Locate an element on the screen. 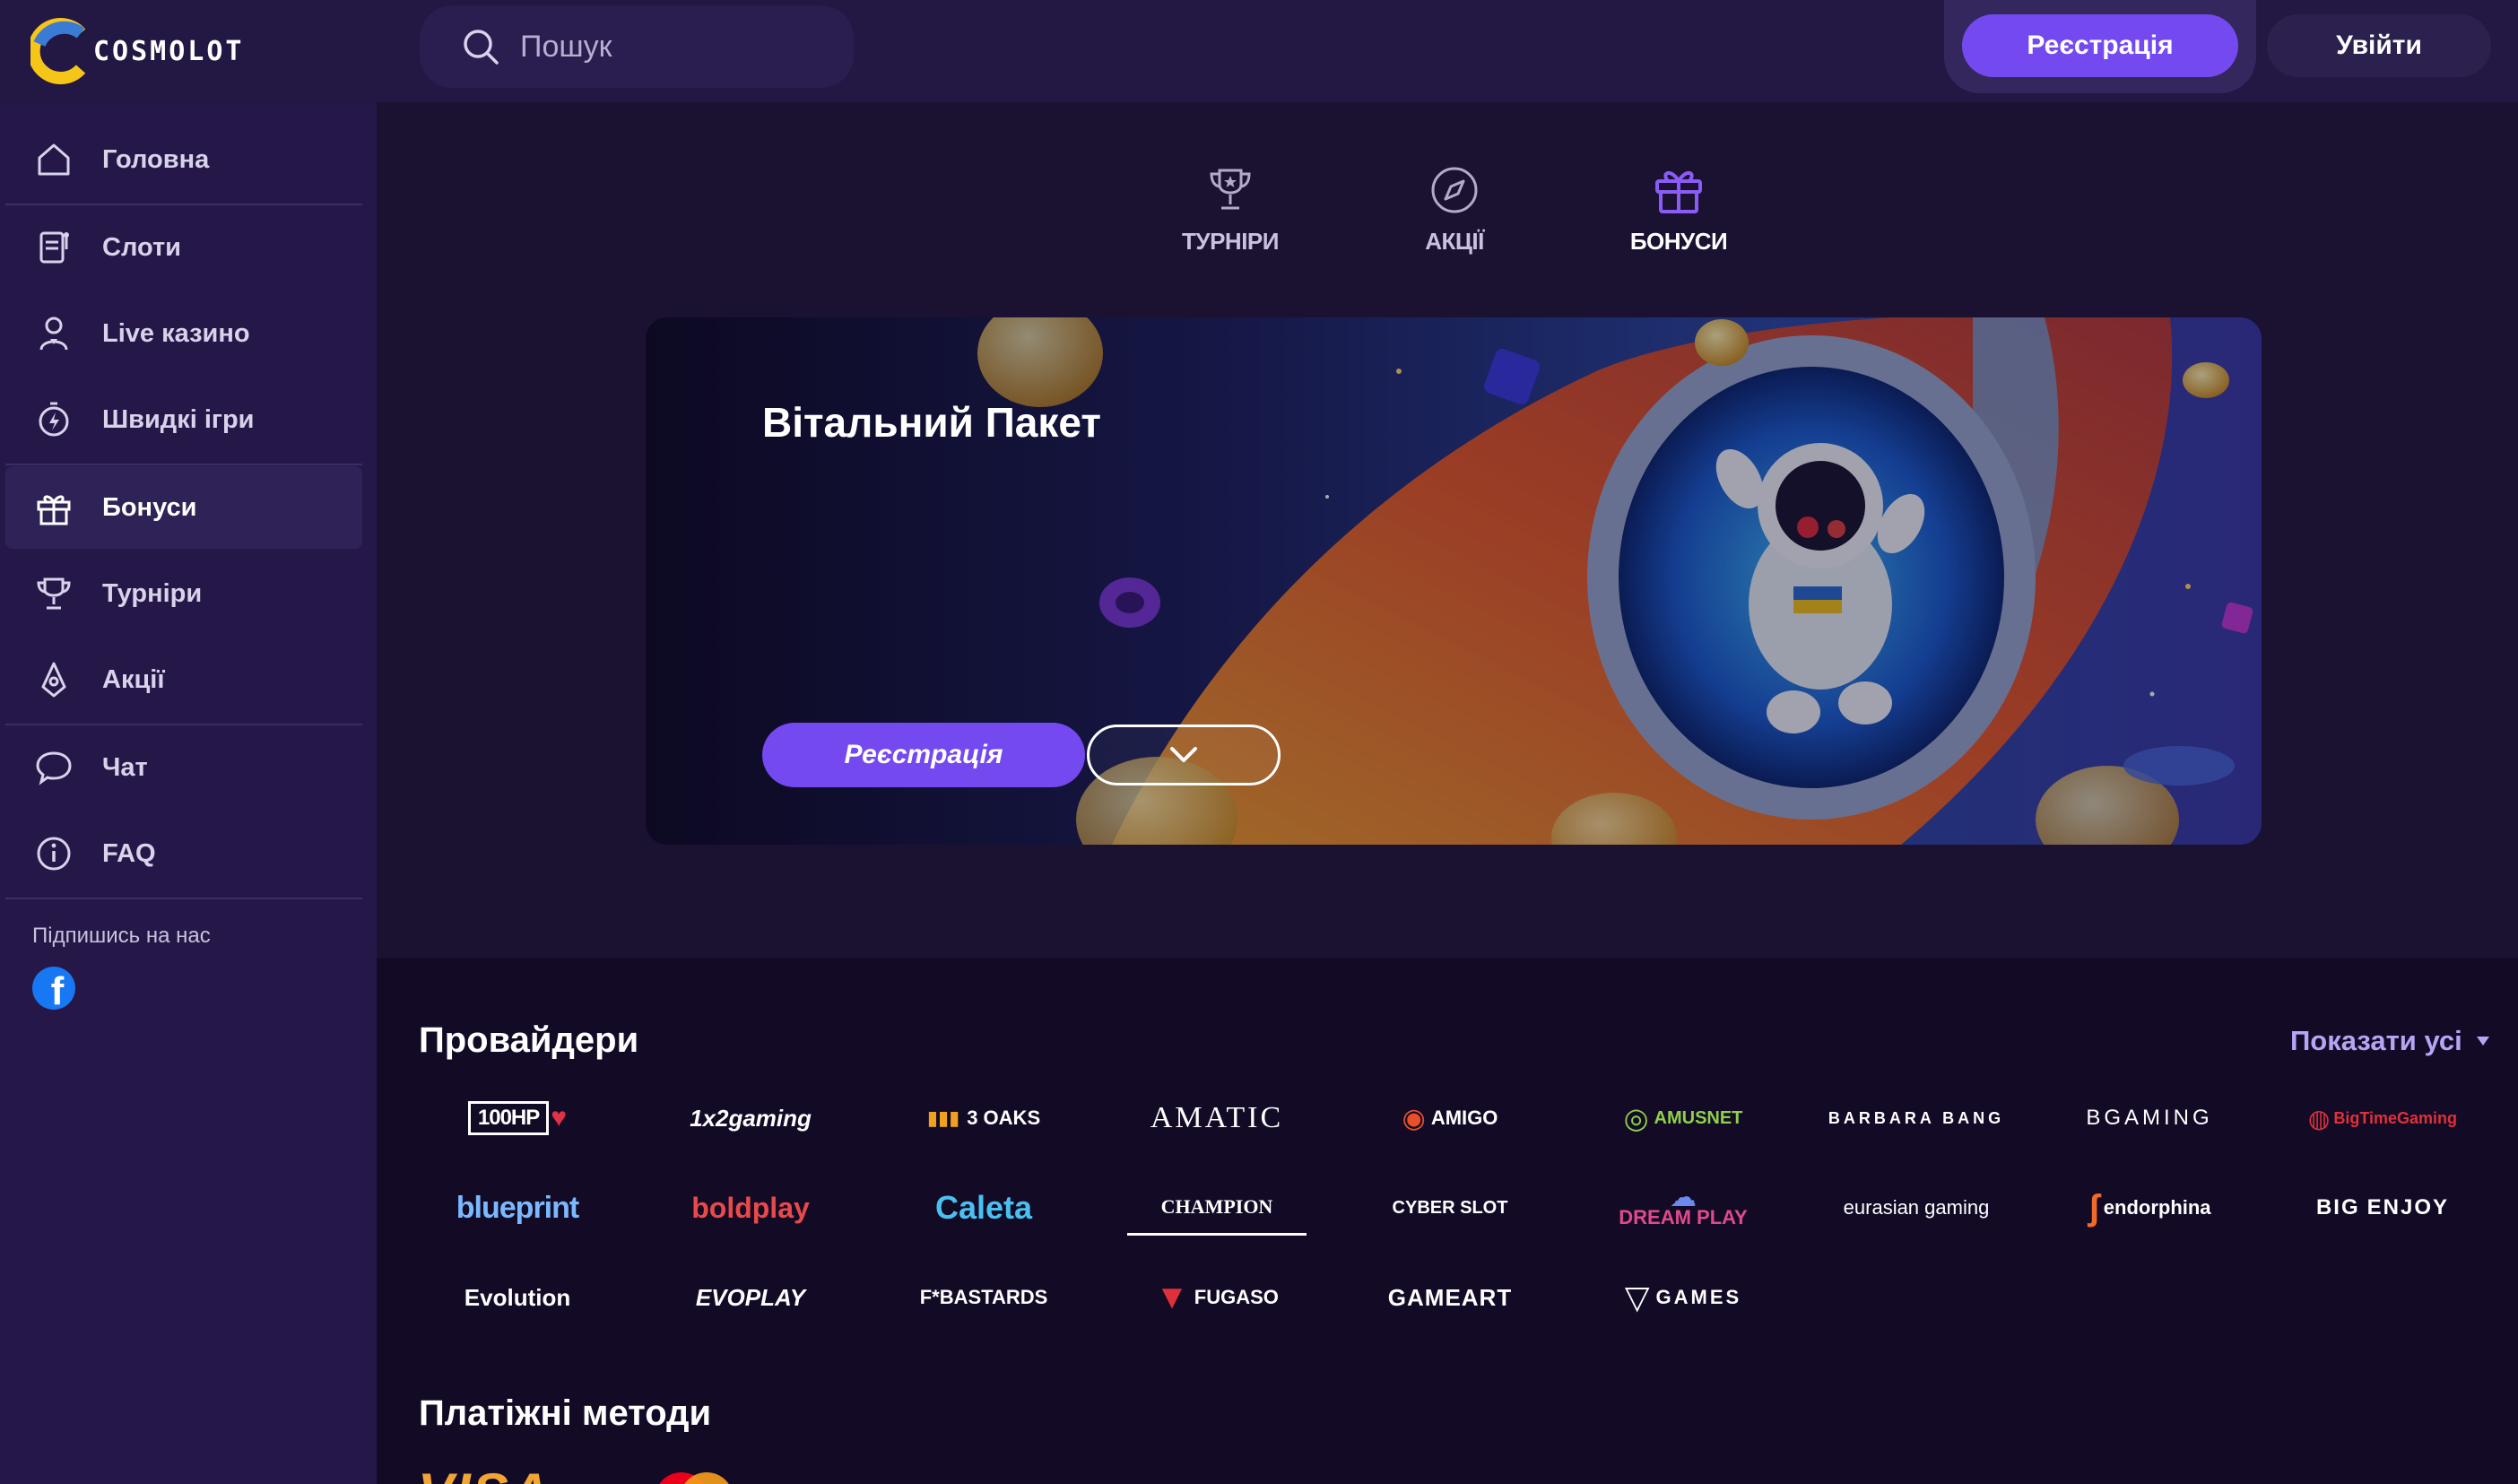 Image resolution: width=2518 pixels, height=1484 pixels. provider-logo-fbastards: F*BASTARDS is located at coordinates (983, 1298).